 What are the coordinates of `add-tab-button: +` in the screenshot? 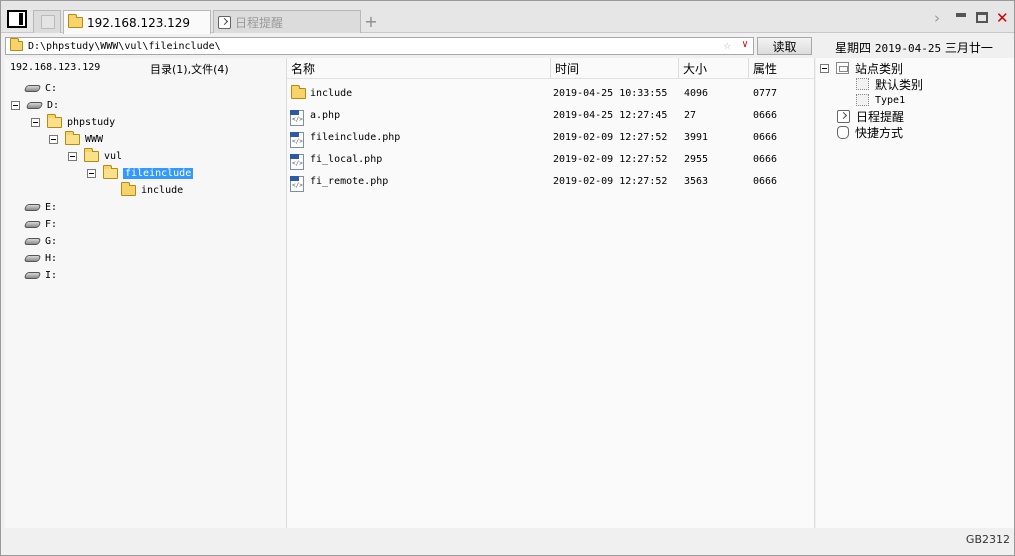 It's located at (371, 21).